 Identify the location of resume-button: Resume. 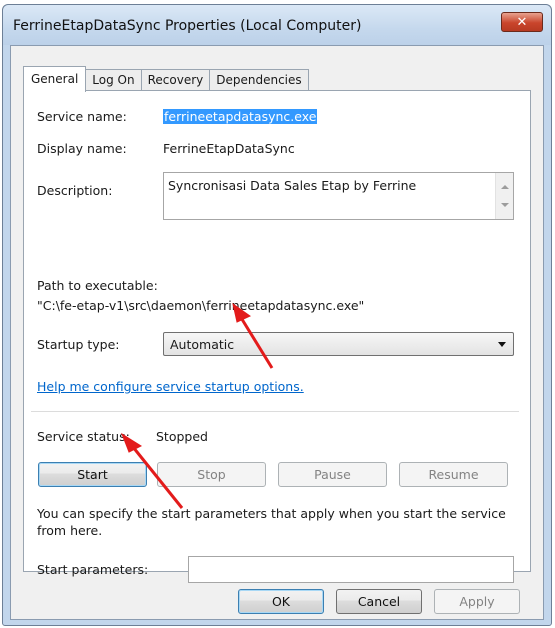
(453, 474).